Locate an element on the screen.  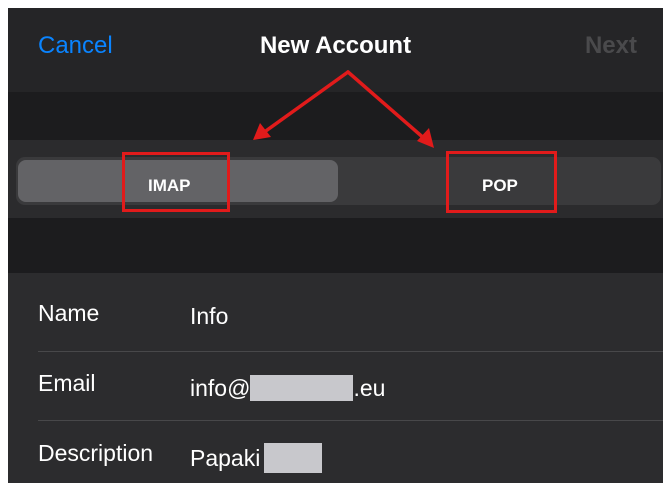
arrow-to-imap is located at coordinates (305, 102).